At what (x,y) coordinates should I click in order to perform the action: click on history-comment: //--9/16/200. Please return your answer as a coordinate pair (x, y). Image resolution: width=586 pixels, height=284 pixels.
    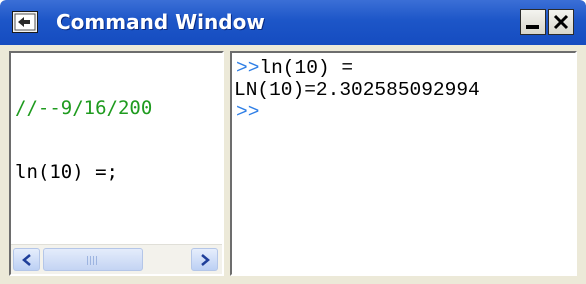
    Looking at the image, I should click on (83, 108).